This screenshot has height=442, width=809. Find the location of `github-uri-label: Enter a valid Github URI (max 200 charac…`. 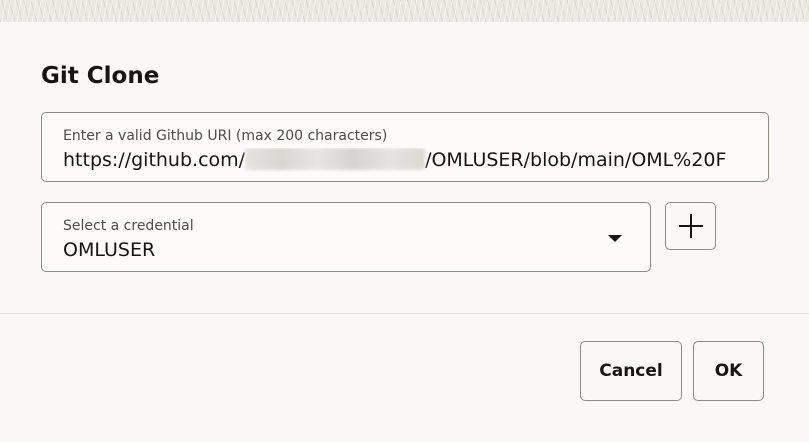

github-uri-label: Enter a valid Github URI (max 200 charac… is located at coordinates (225, 136).